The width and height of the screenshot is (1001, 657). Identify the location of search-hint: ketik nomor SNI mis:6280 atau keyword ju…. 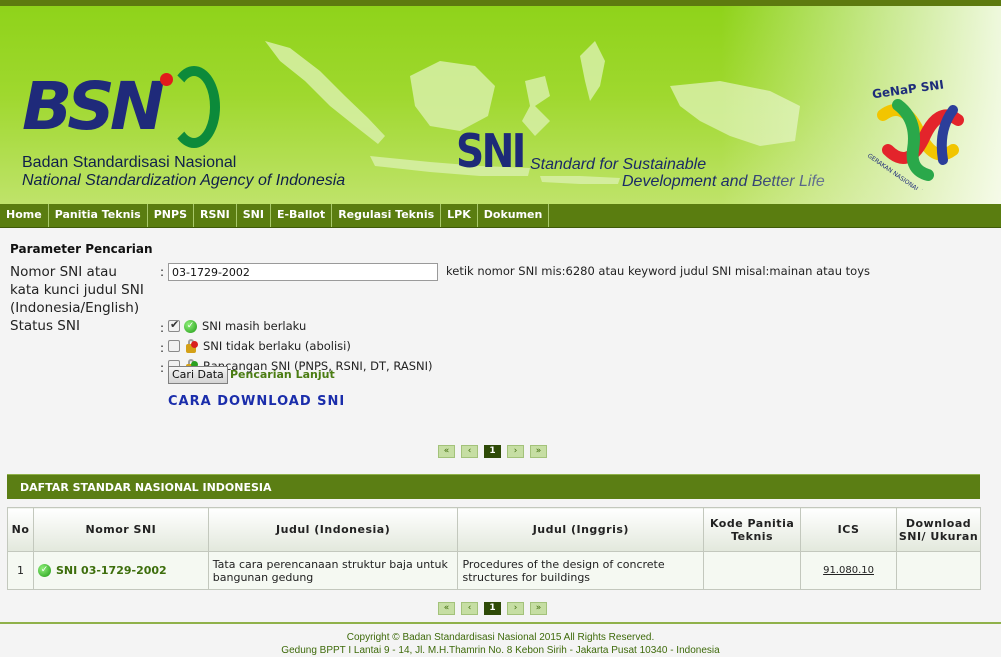
(658, 271).